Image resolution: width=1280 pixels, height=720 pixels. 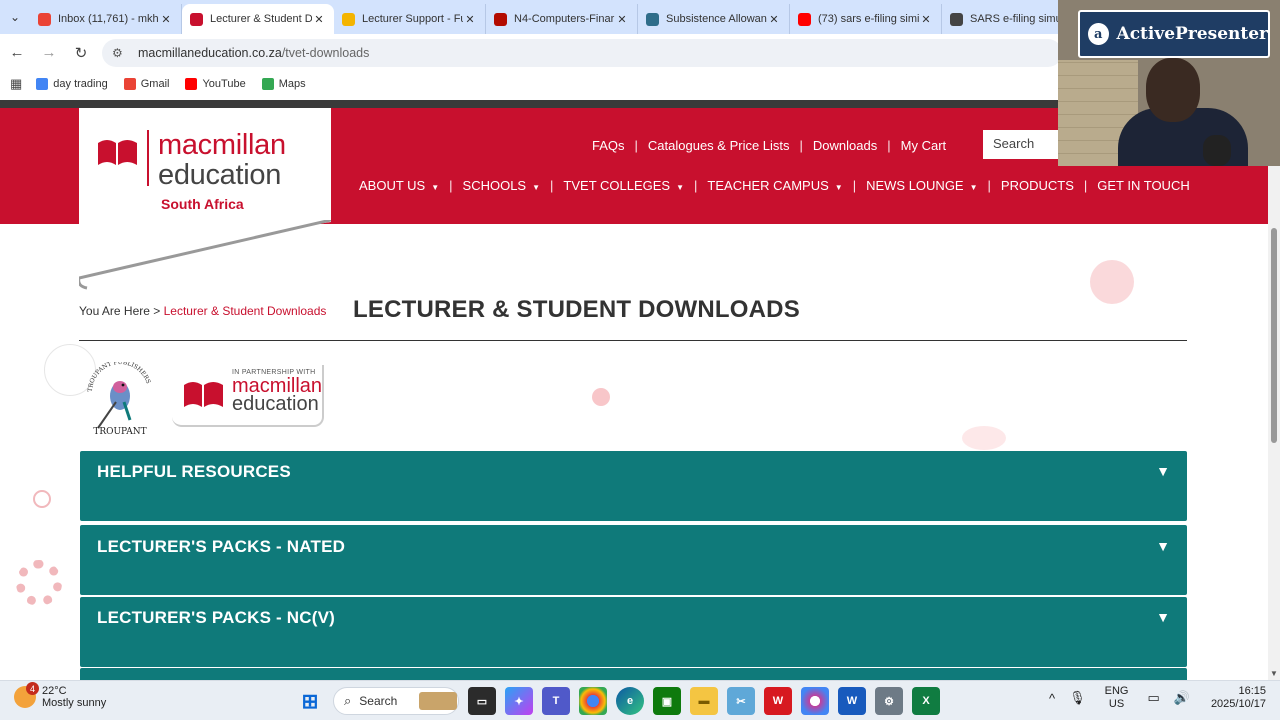 I want to click on taskbar-apps: ⊞ ⌕ Search ▭ ✦ T e ▣ ▬ ✂ W W ⚙ X, so click(x=622, y=701).